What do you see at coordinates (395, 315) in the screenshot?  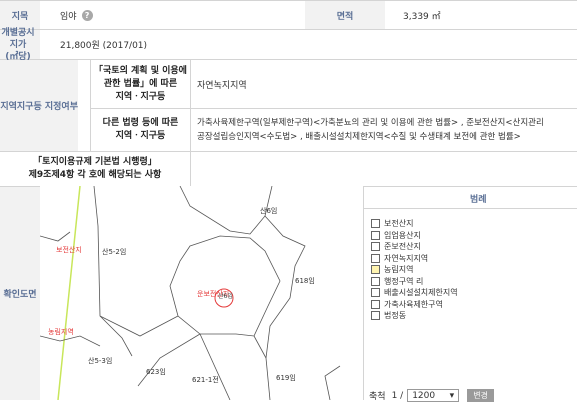 I see `legend-label: 법정동` at bounding box center [395, 315].